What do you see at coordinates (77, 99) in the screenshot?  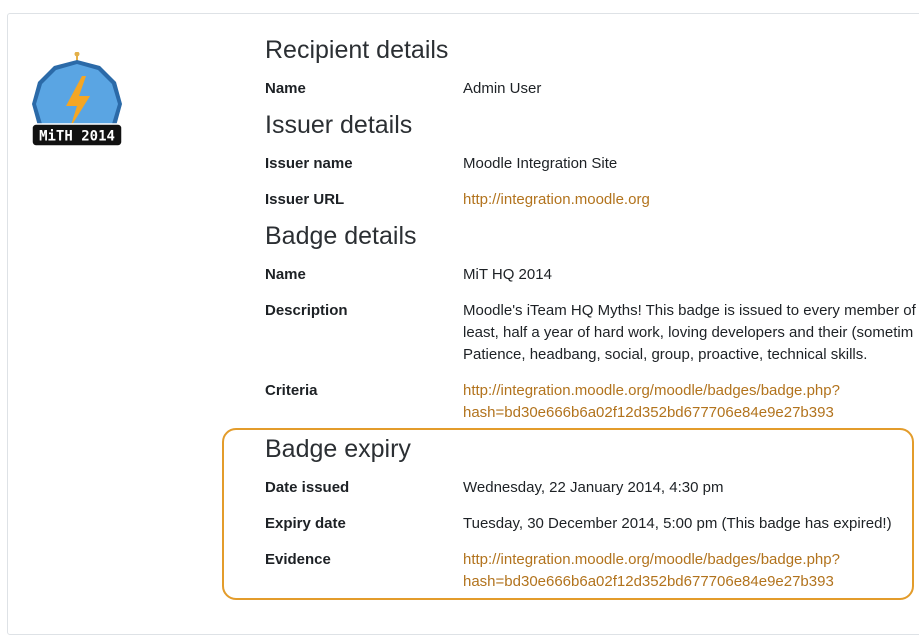 I see `badge-image: MiTH 2014` at bounding box center [77, 99].